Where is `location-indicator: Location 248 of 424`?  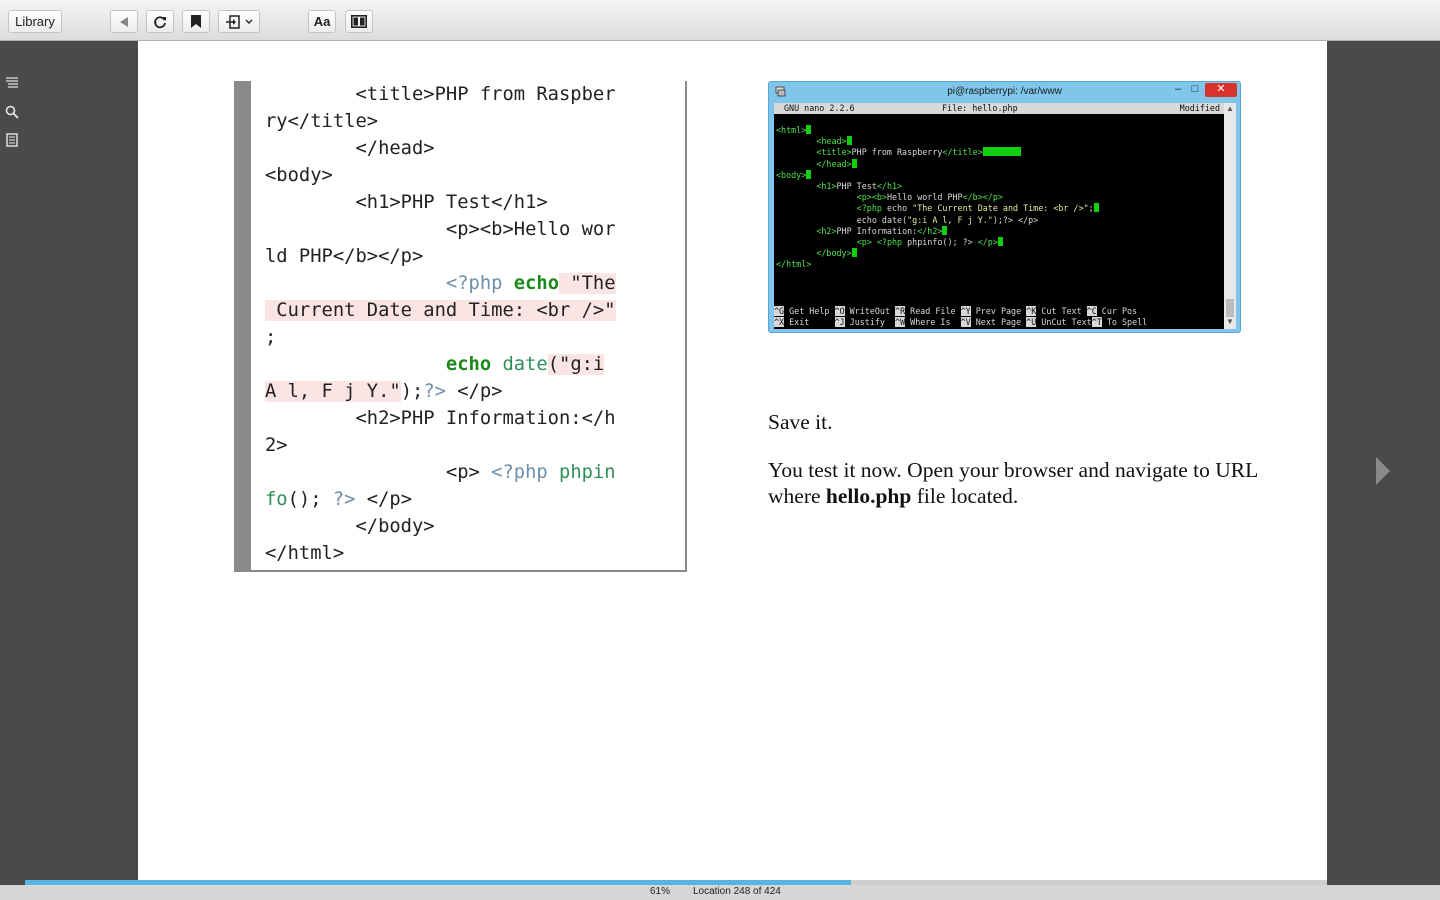
location-indicator: Location 248 of 424 is located at coordinates (737, 891).